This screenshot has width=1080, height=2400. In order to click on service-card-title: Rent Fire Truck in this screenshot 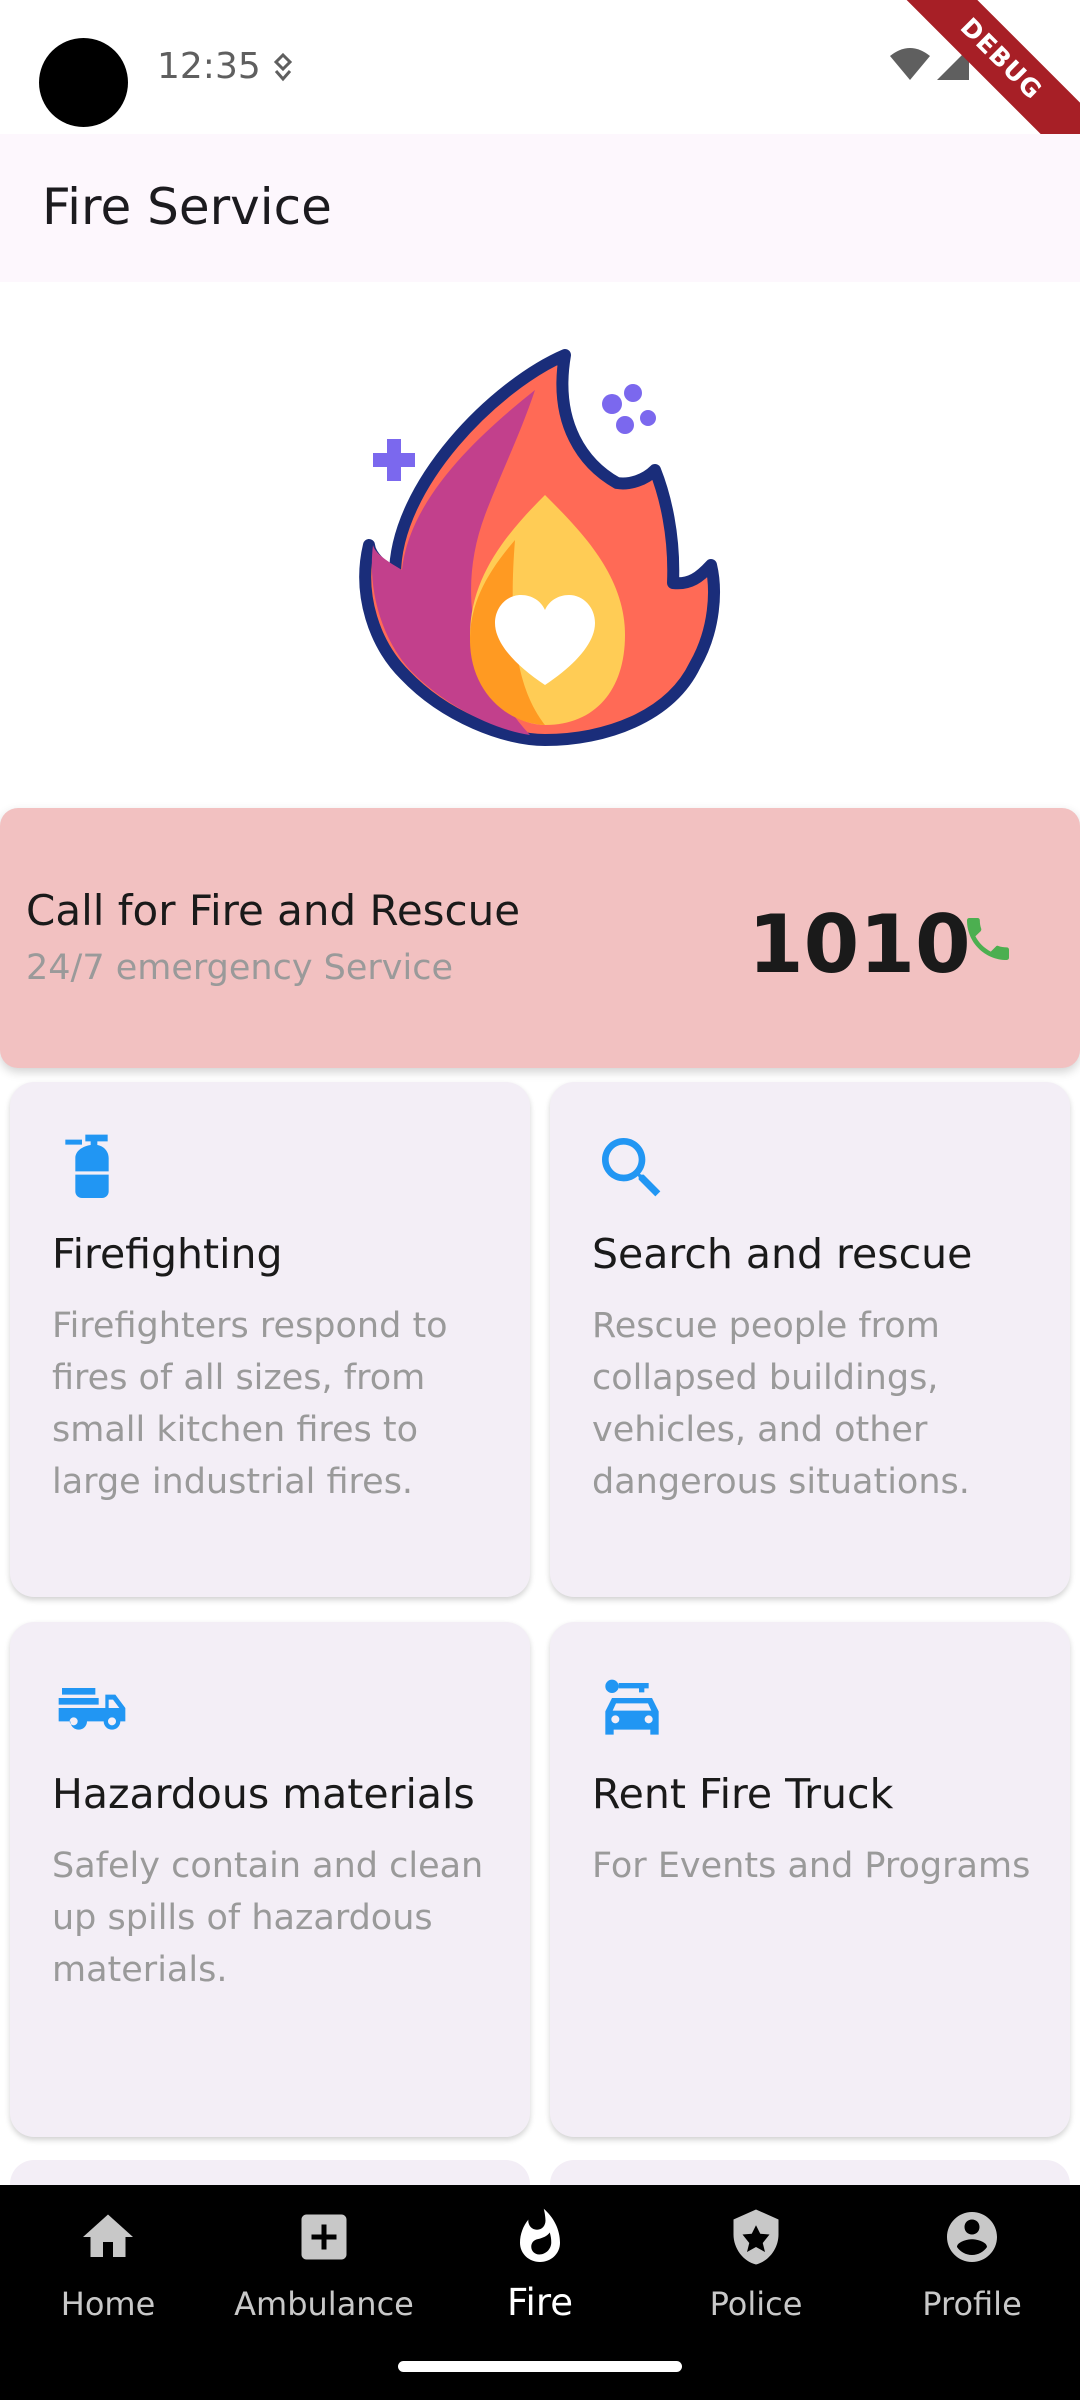, I will do `click(743, 1794)`.